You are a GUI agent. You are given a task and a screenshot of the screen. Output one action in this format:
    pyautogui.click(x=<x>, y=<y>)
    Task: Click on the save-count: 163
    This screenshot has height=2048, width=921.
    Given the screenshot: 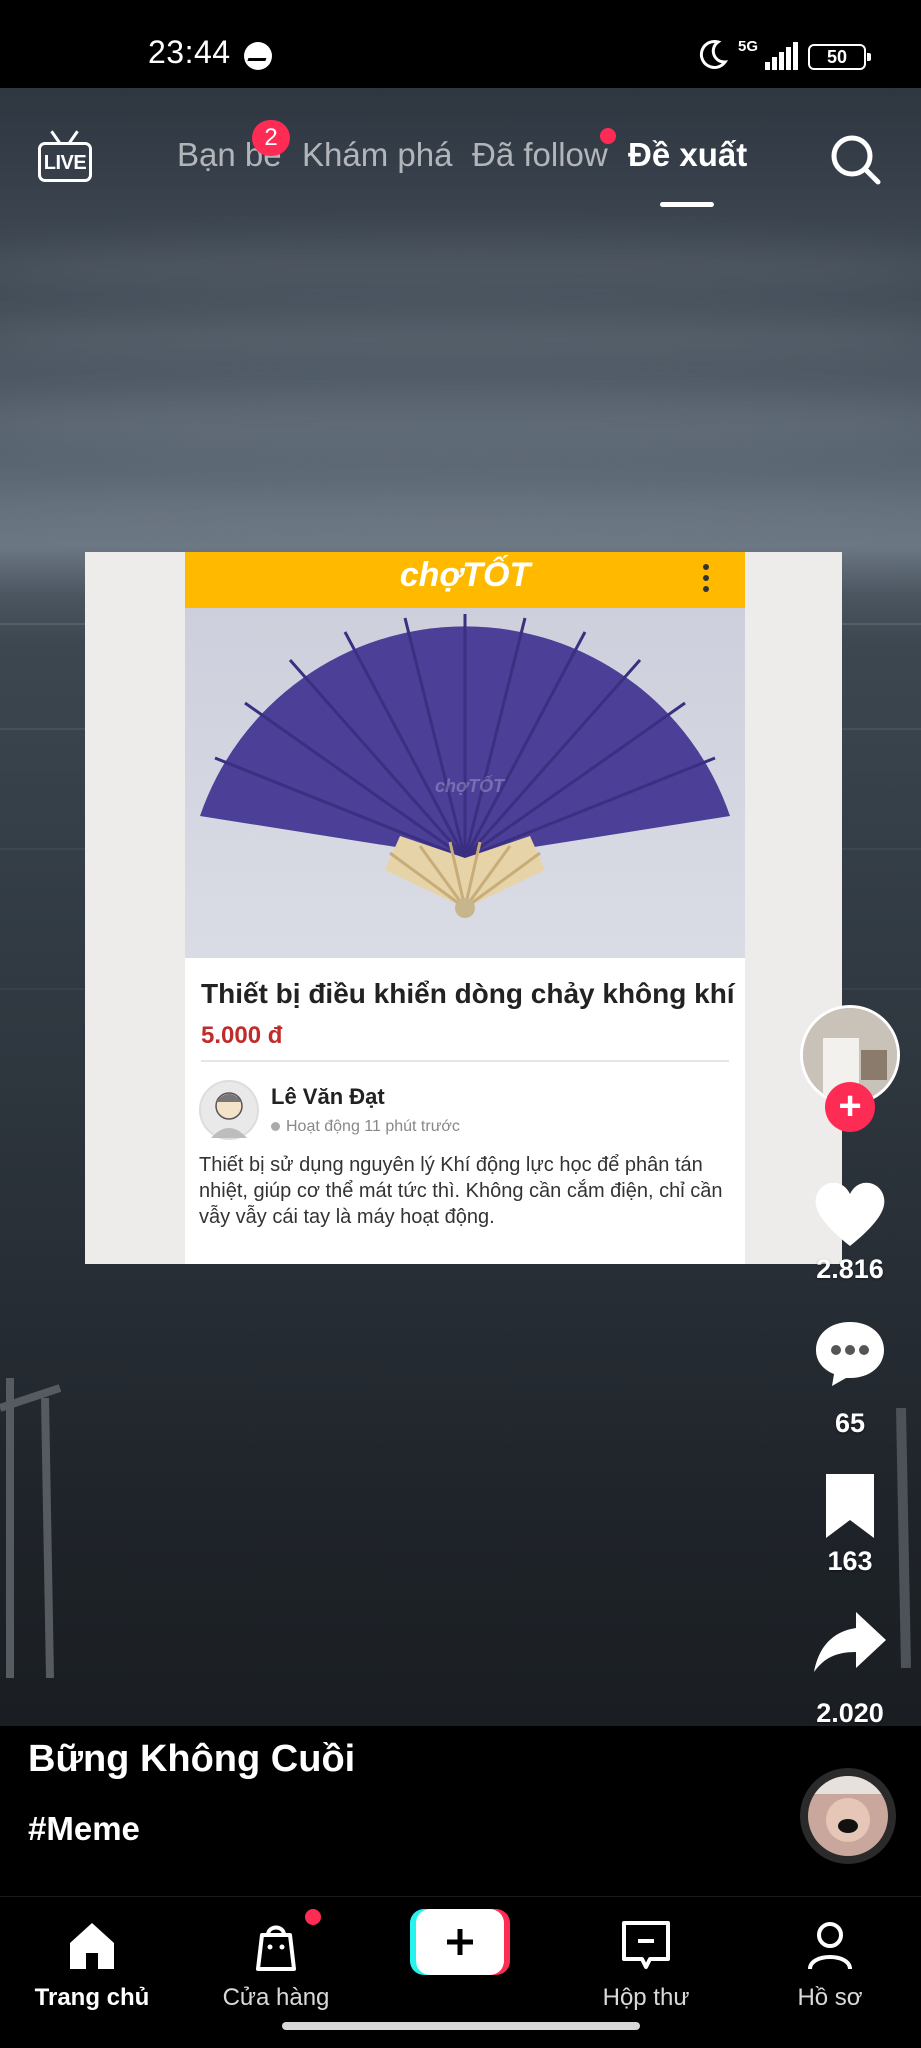 What is the action you would take?
    pyautogui.click(x=850, y=1561)
    